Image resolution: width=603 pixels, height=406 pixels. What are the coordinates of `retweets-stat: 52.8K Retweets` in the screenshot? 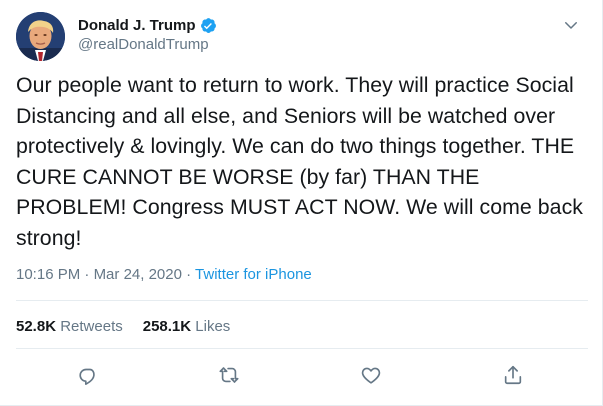 It's located at (69, 326).